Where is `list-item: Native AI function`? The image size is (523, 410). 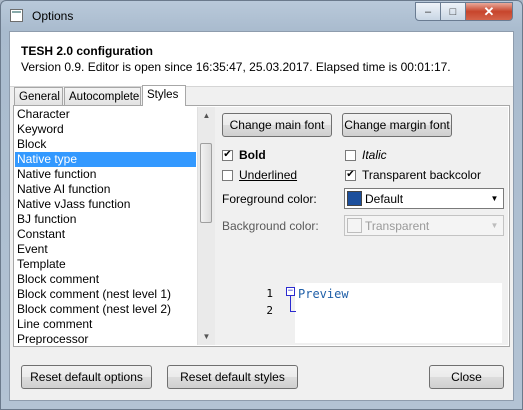
list-item: Native AI function is located at coordinates (105, 189).